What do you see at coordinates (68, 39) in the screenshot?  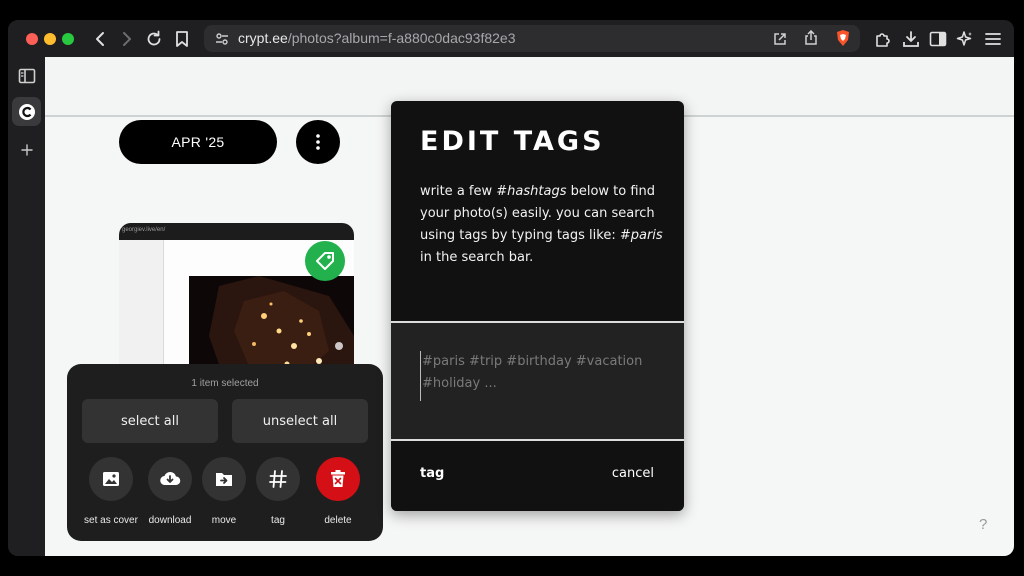 I see `maximize-window-button` at bounding box center [68, 39].